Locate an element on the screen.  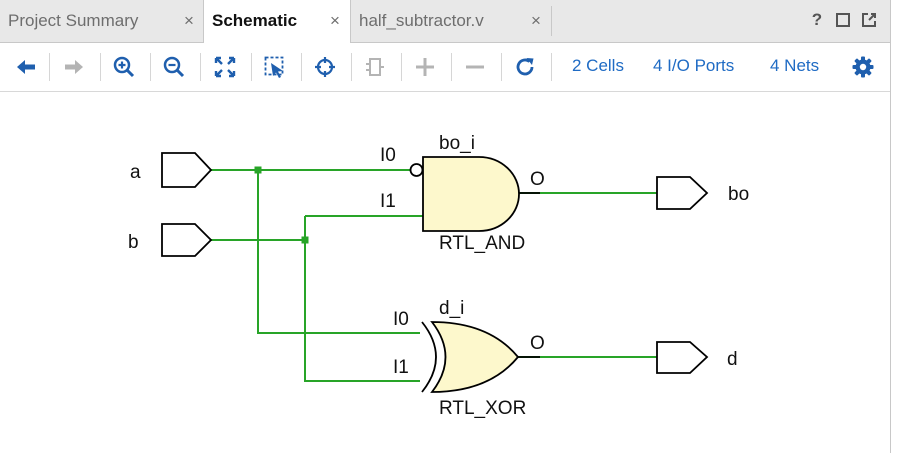
port-label-d: d is located at coordinates (732, 359).